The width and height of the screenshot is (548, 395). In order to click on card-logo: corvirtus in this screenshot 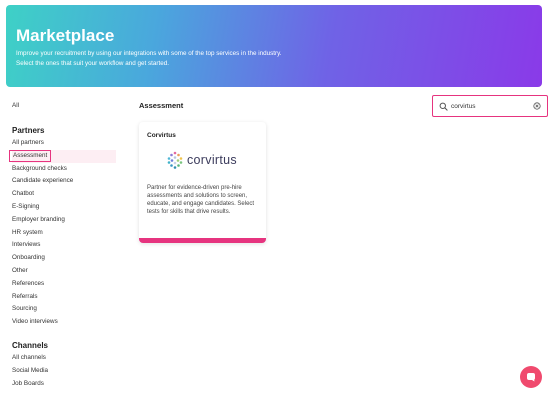, I will do `click(202, 160)`.